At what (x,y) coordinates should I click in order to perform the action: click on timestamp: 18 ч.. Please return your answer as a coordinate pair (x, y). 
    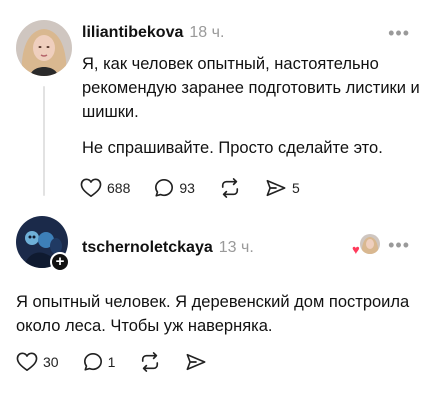
    Looking at the image, I should click on (207, 32).